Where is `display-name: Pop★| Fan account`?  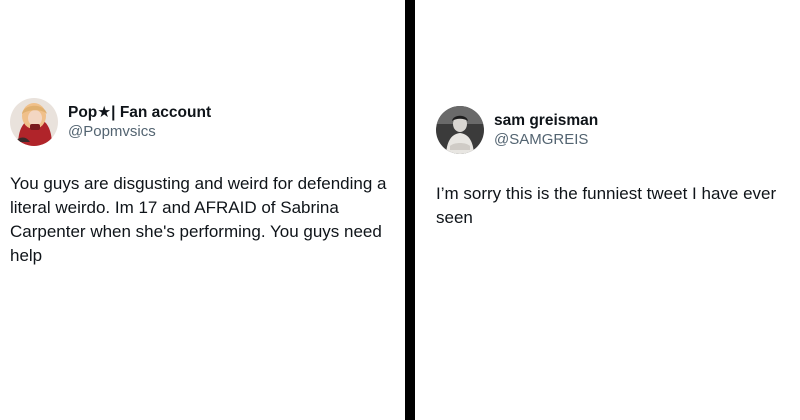
display-name: Pop★| Fan account is located at coordinates (139, 112).